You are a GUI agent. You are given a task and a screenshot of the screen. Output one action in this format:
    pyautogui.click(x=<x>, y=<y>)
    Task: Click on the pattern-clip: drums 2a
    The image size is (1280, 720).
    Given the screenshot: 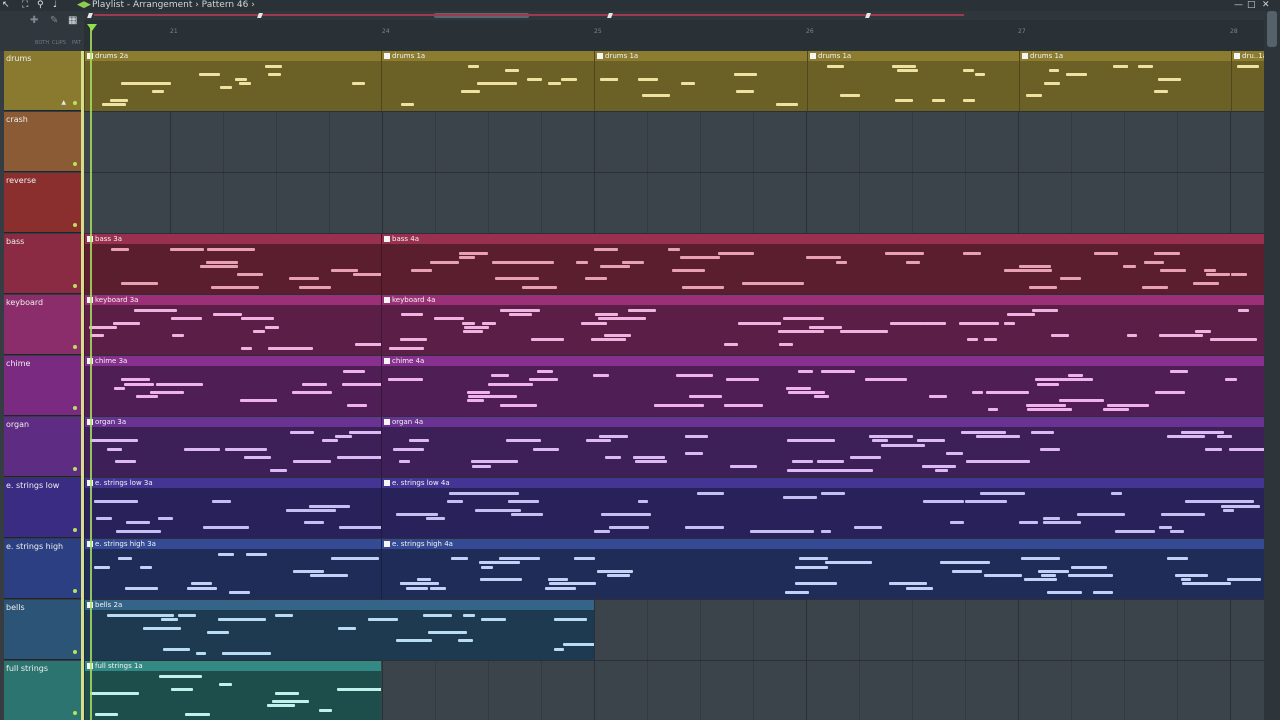 What is the action you would take?
    pyautogui.click(x=232, y=81)
    